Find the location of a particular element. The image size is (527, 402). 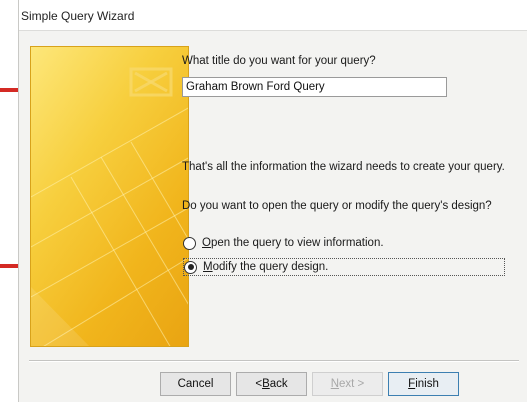

next-button: Next > is located at coordinates (347, 384).